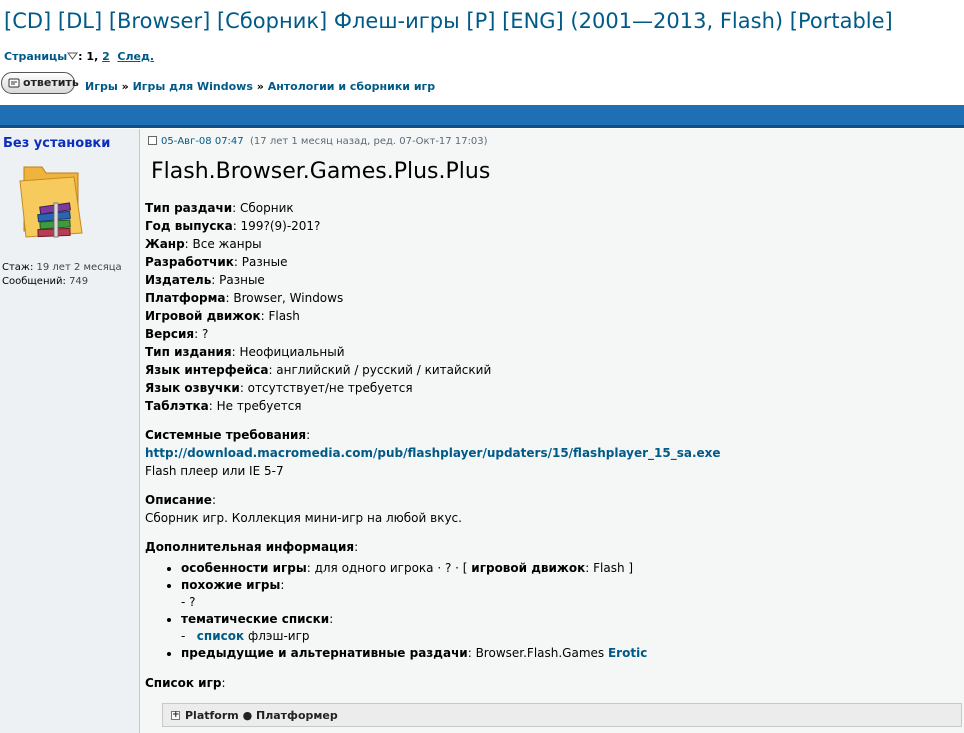  Describe the element at coordinates (233, 226) in the screenshot. I see `field-row: Год выпуска: 199?(9)-201?` at that location.